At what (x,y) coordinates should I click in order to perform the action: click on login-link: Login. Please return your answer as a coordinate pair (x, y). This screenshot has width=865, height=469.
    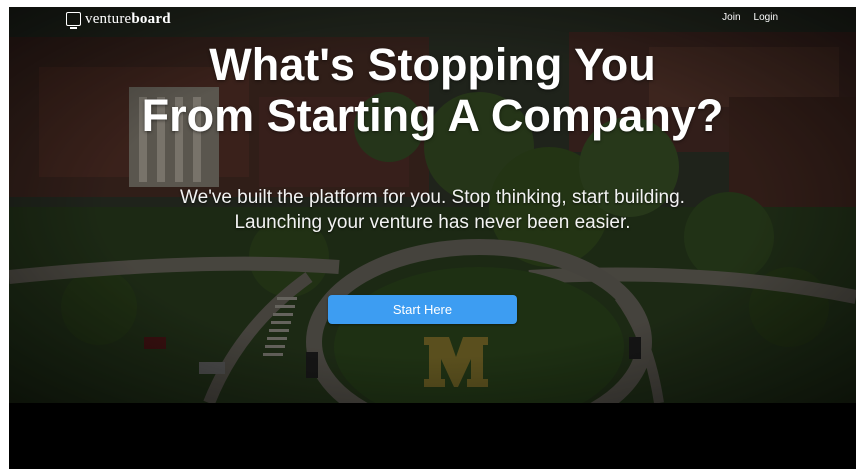
    Looking at the image, I should click on (766, 17).